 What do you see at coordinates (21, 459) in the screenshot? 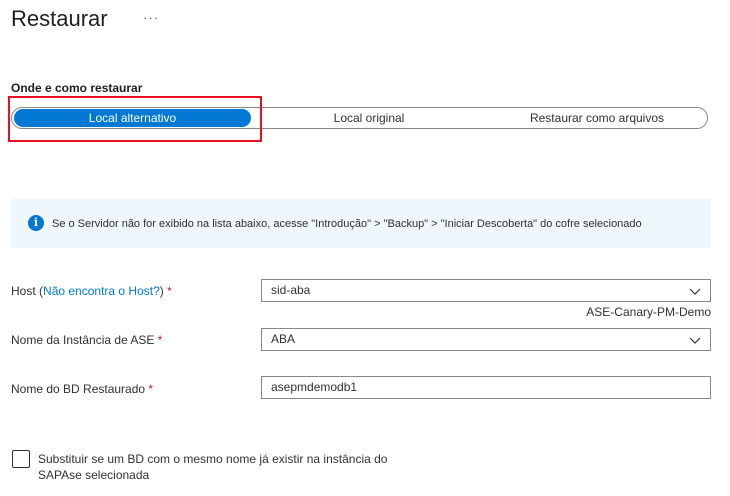
I see `overwrite-checkbox` at bounding box center [21, 459].